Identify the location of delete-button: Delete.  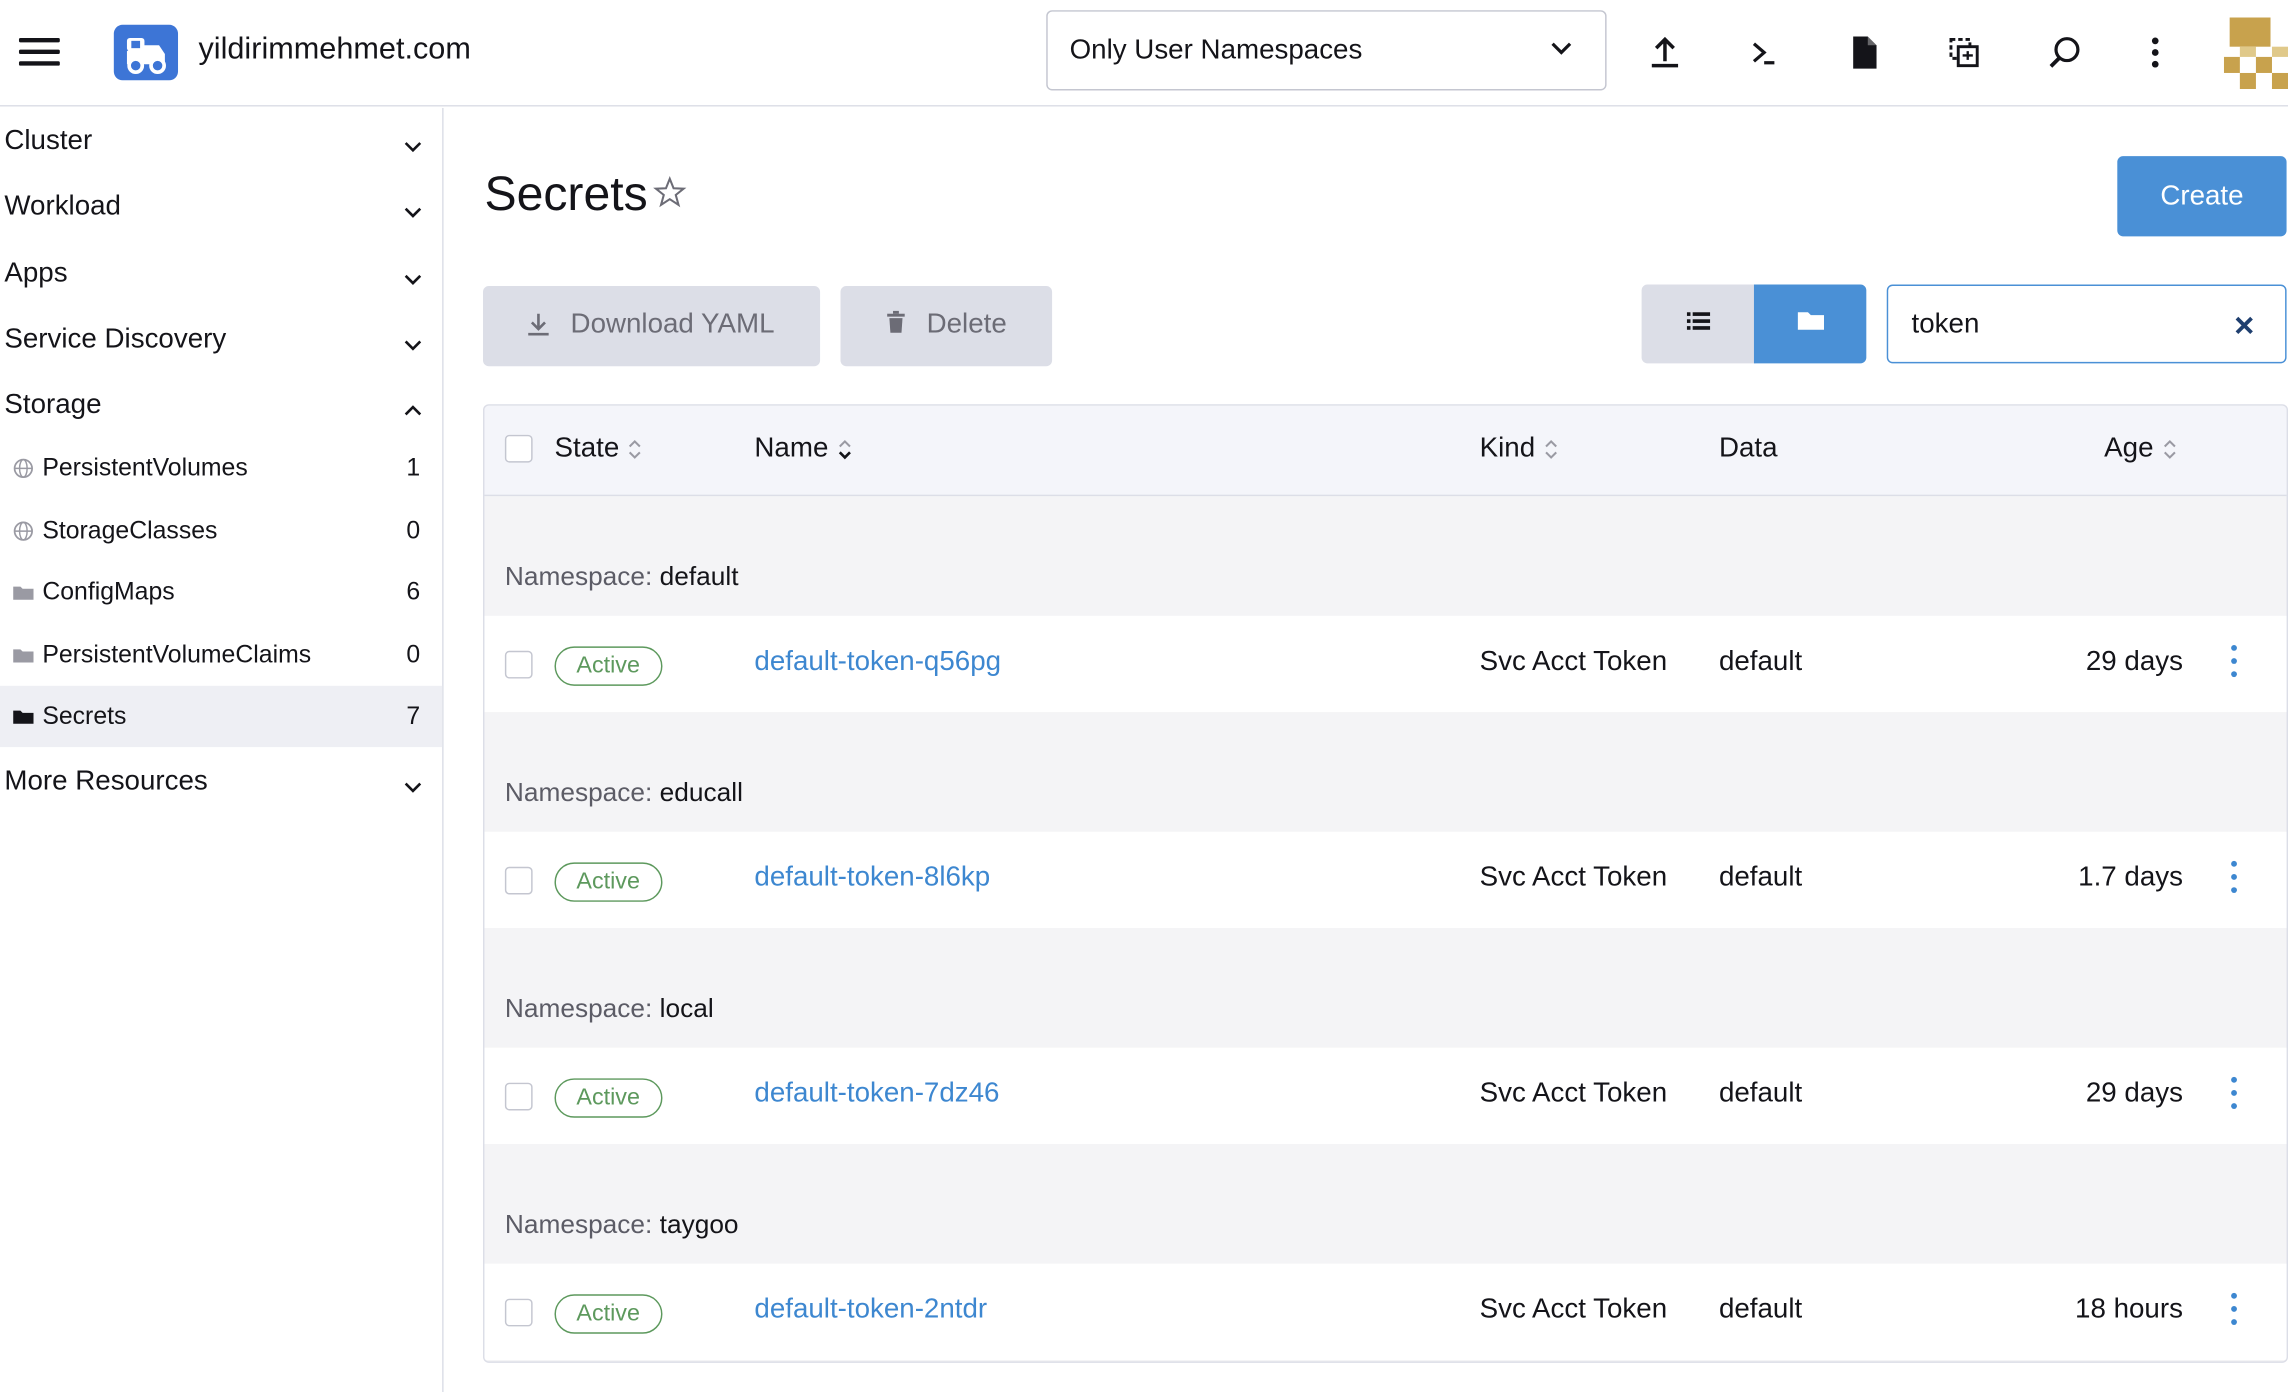
(946, 326).